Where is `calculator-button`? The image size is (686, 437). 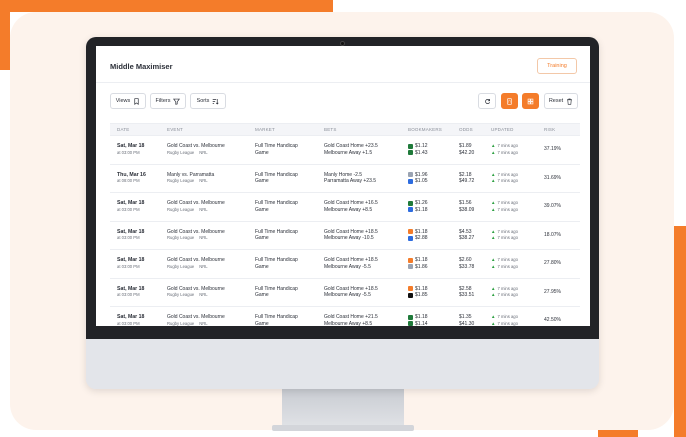
calculator-button is located at coordinates (509, 101).